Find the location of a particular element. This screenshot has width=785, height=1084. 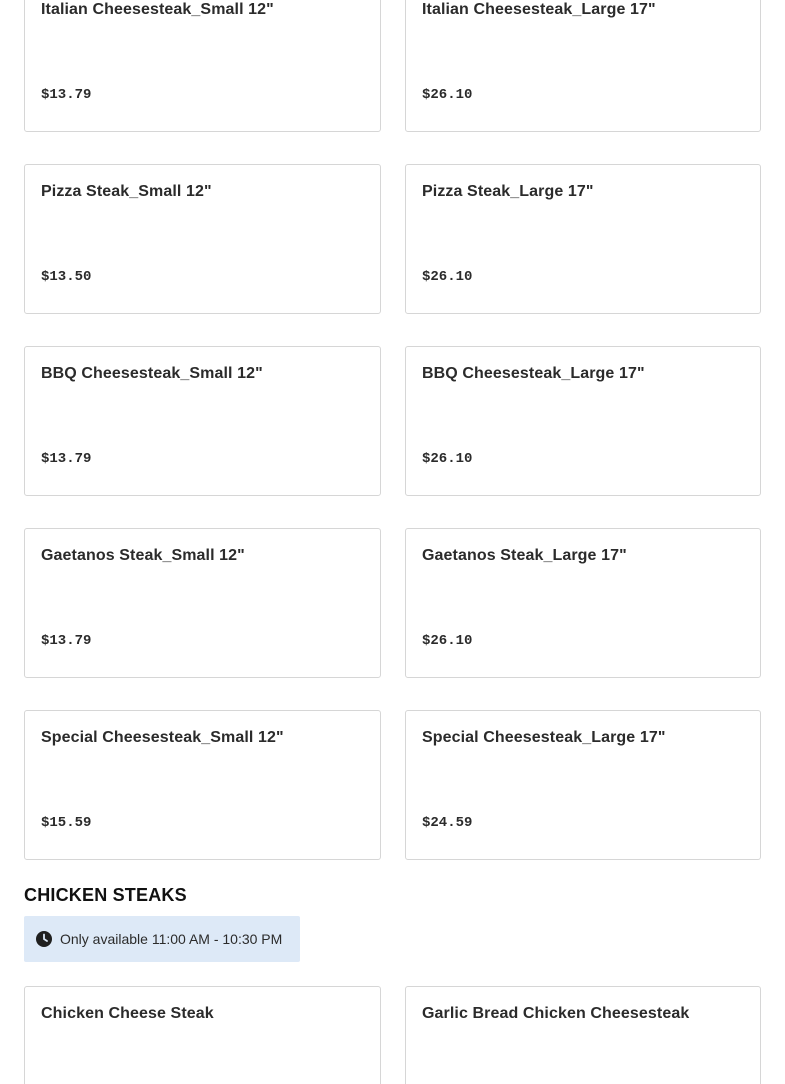

menu-item-name: Italian Cheesesteak_Small 12" is located at coordinates (157, 9).